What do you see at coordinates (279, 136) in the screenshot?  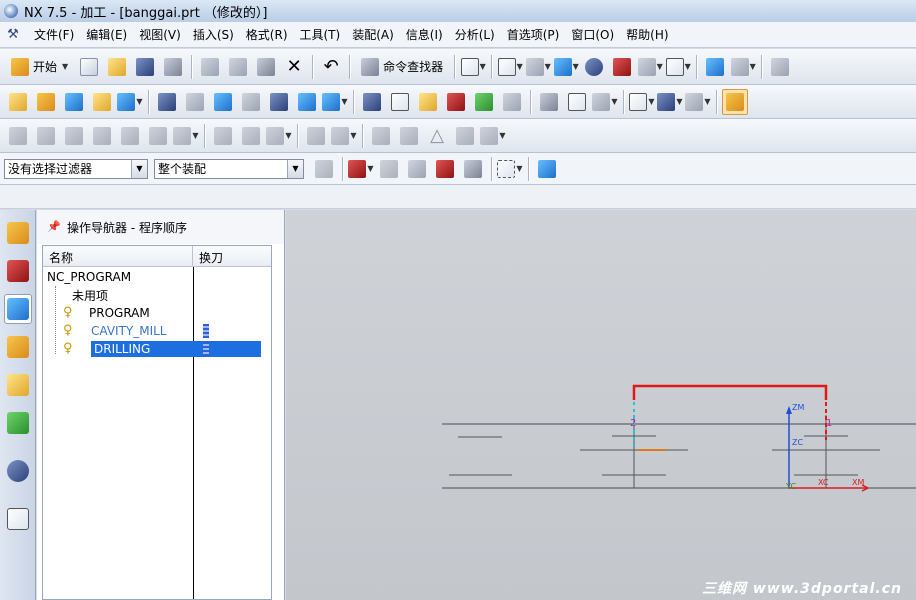 I see `op-button-10: ▼` at bounding box center [279, 136].